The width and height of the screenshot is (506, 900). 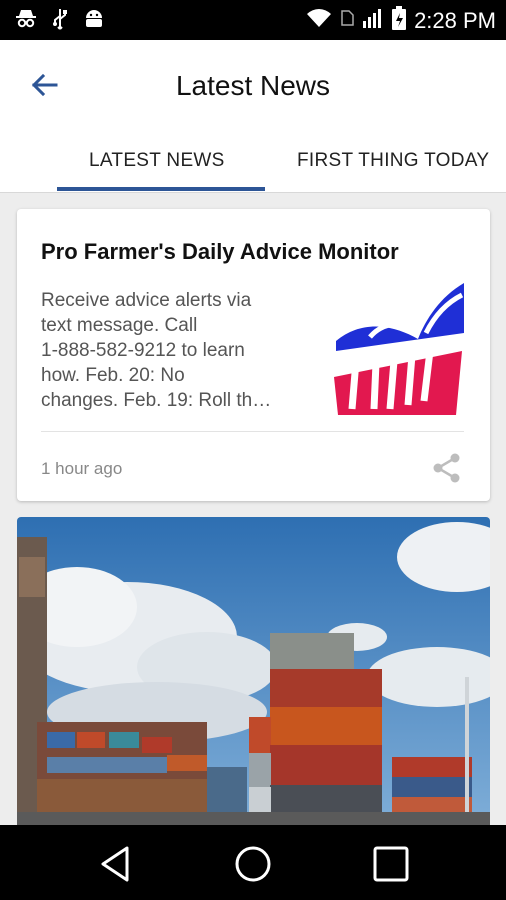 What do you see at coordinates (115, 868) in the screenshot?
I see `triangle-back-icon` at bounding box center [115, 868].